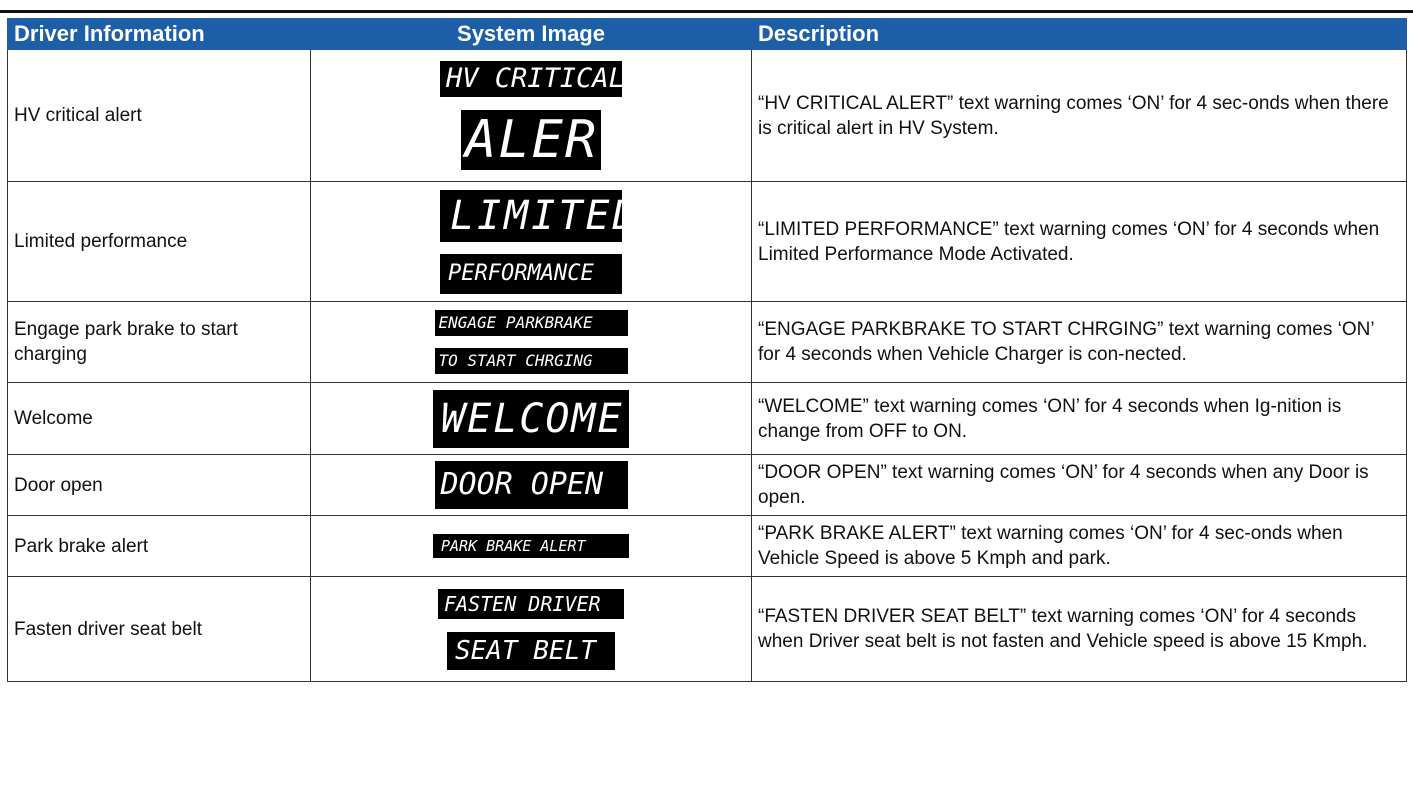 This screenshot has height=796, width=1413. What do you see at coordinates (1079, 34) in the screenshot?
I see `header-description: Description` at bounding box center [1079, 34].